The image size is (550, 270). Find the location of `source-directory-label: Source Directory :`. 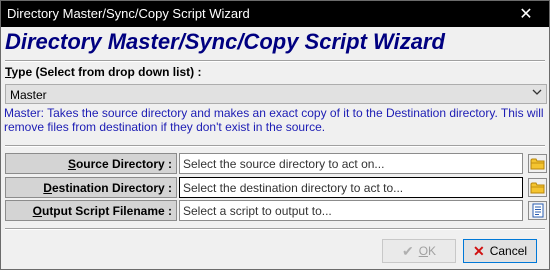

source-directory-label: Source Directory : is located at coordinates (91, 163).